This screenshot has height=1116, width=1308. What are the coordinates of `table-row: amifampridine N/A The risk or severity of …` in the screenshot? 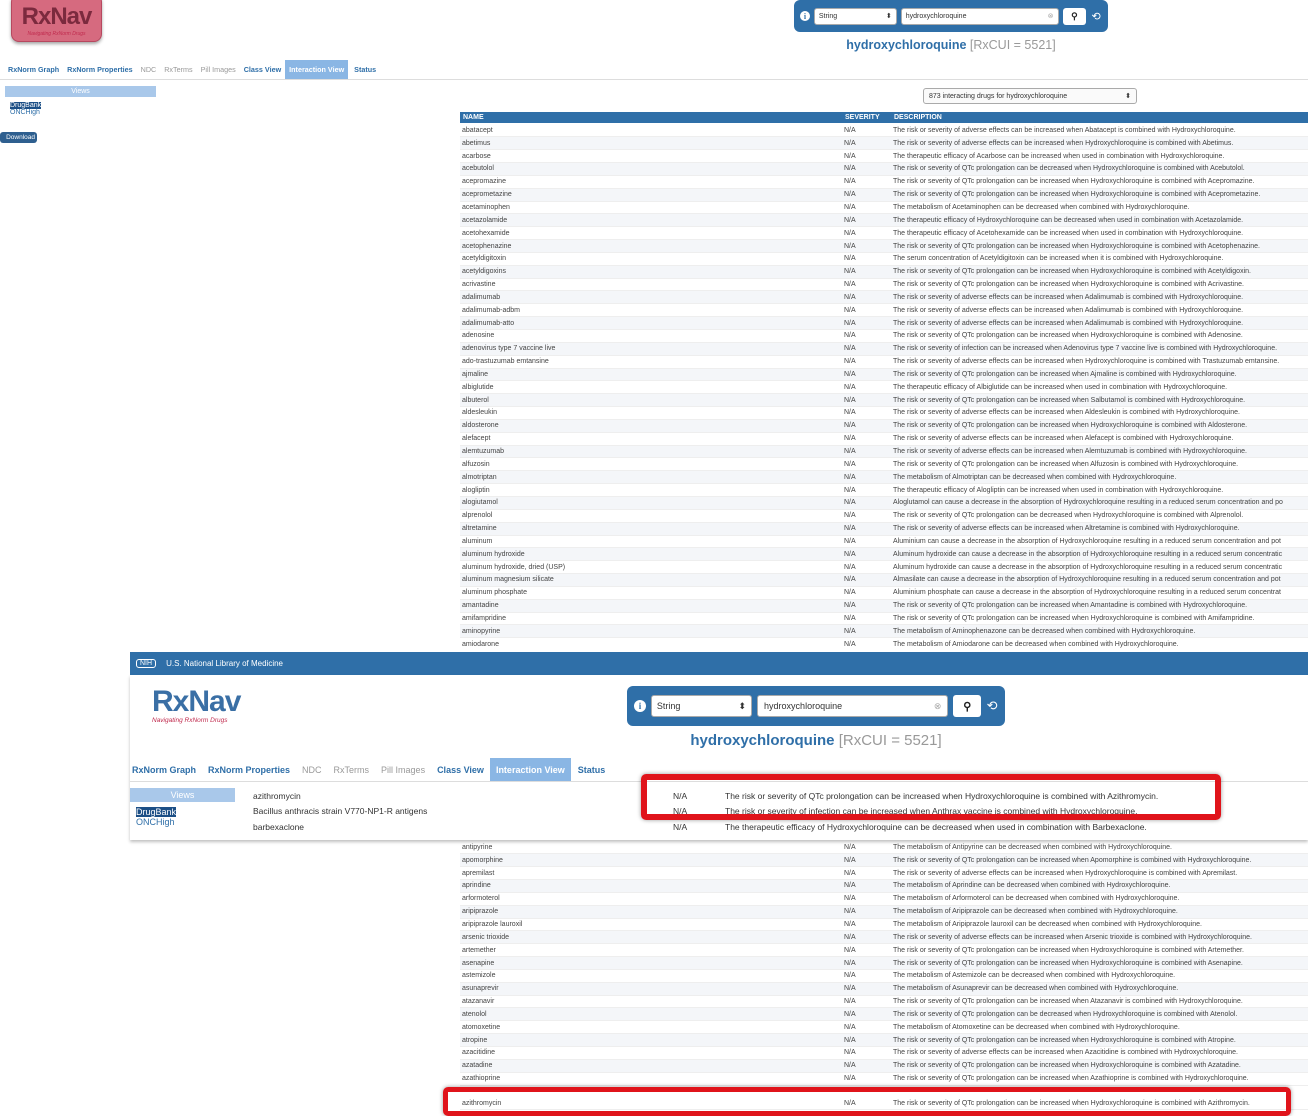 It's located at (884, 619).